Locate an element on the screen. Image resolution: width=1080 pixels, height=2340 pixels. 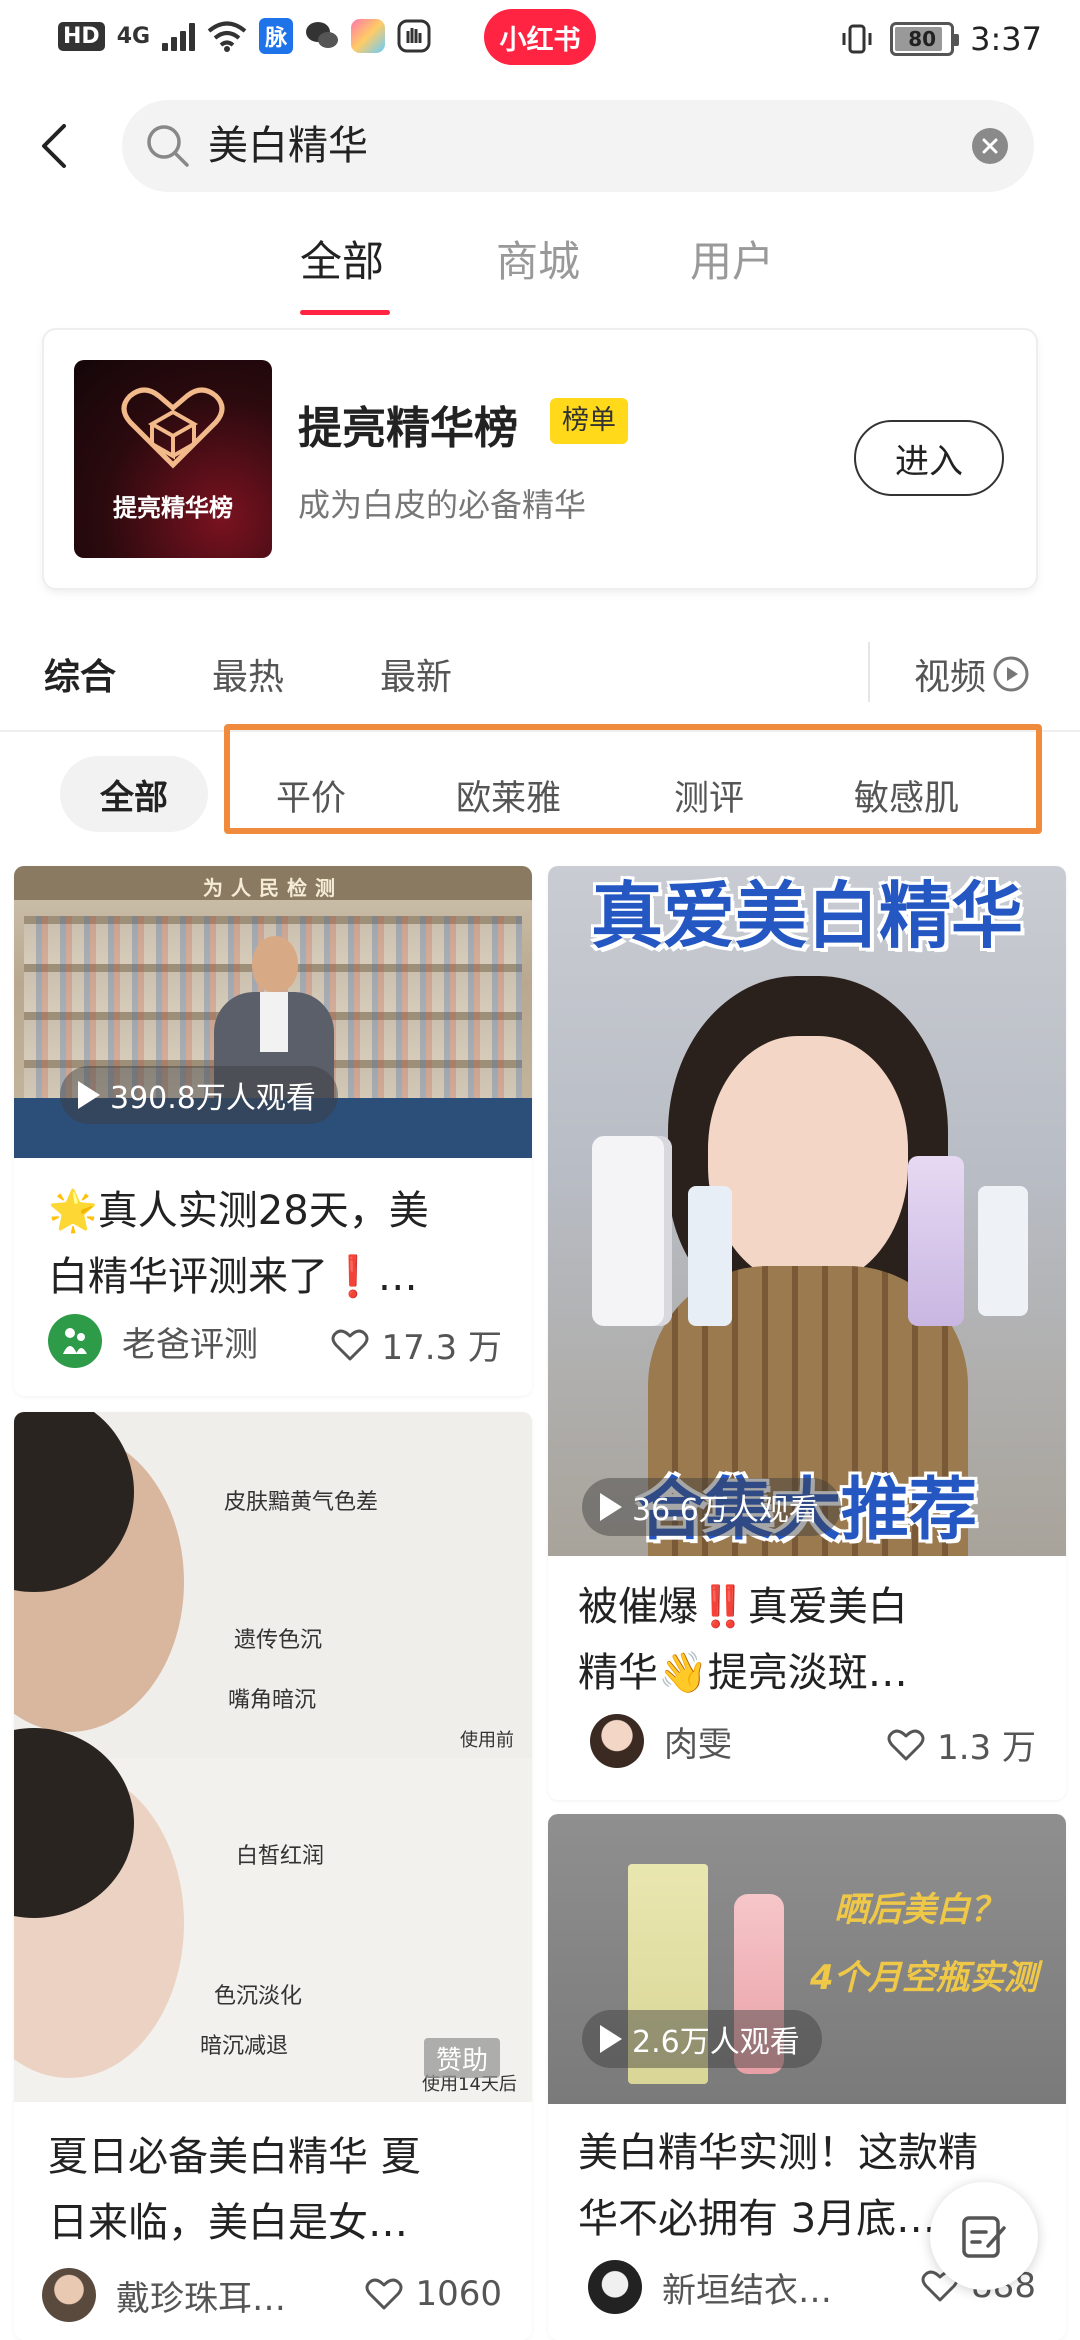
clear-search-button is located at coordinates (990, 146).